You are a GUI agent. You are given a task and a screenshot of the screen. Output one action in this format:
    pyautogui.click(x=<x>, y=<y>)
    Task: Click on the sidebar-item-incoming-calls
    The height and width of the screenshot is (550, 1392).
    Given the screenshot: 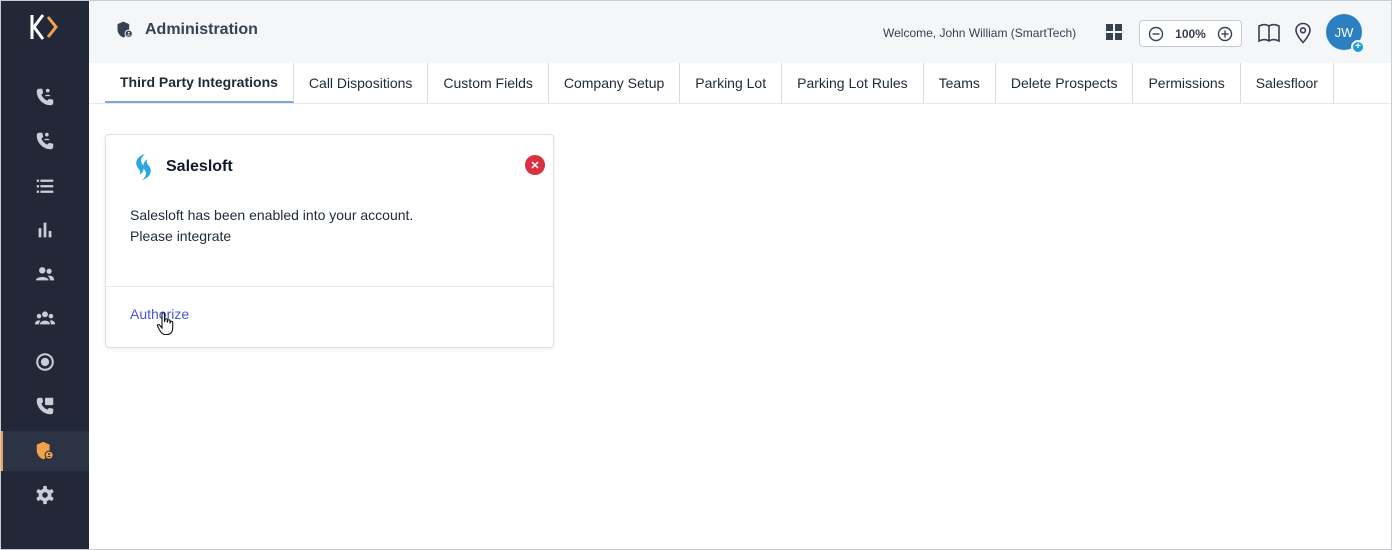 What is the action you would take?
    pyautogui.click(x=44, y=97)
    